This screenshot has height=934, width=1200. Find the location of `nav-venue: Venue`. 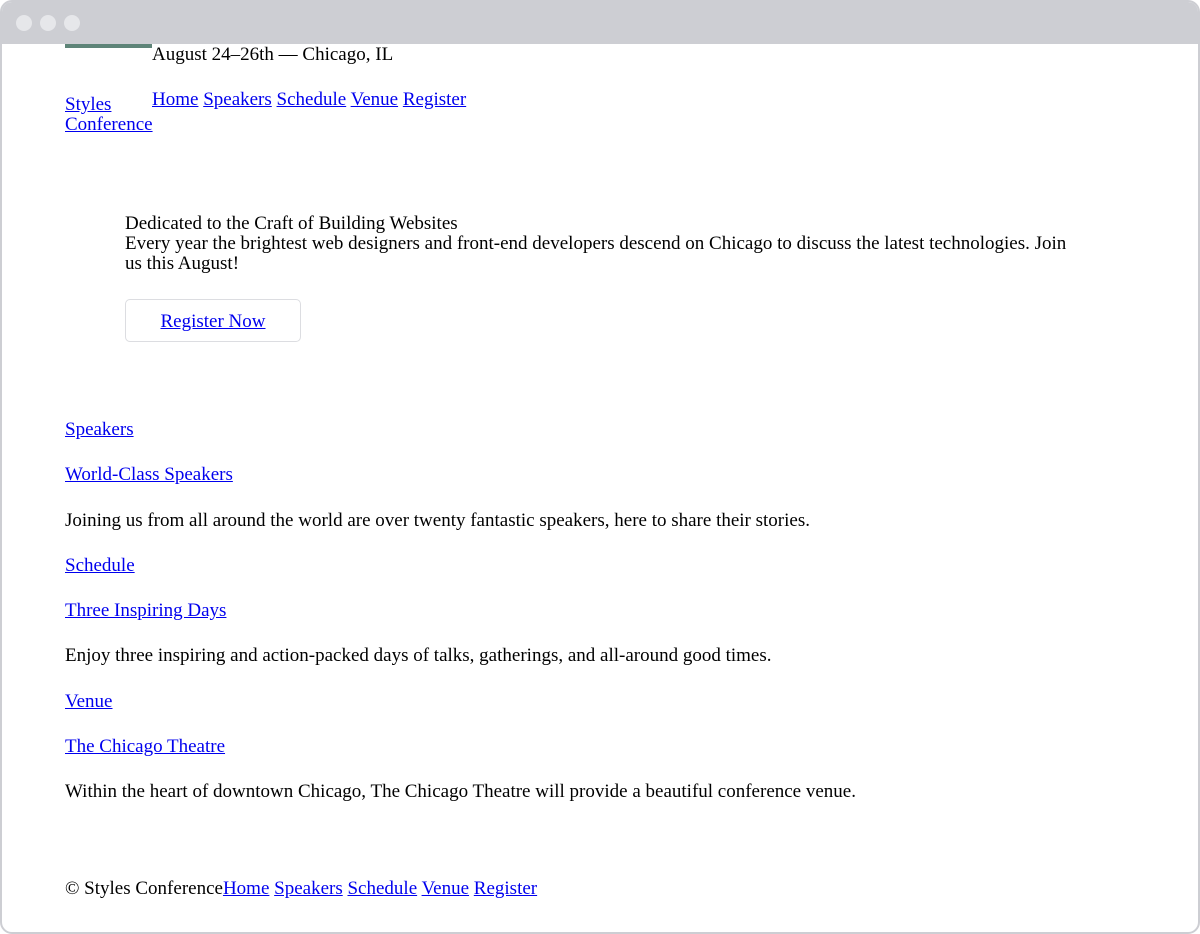

nav-venue: Venue is located at coordinates (374, 99).